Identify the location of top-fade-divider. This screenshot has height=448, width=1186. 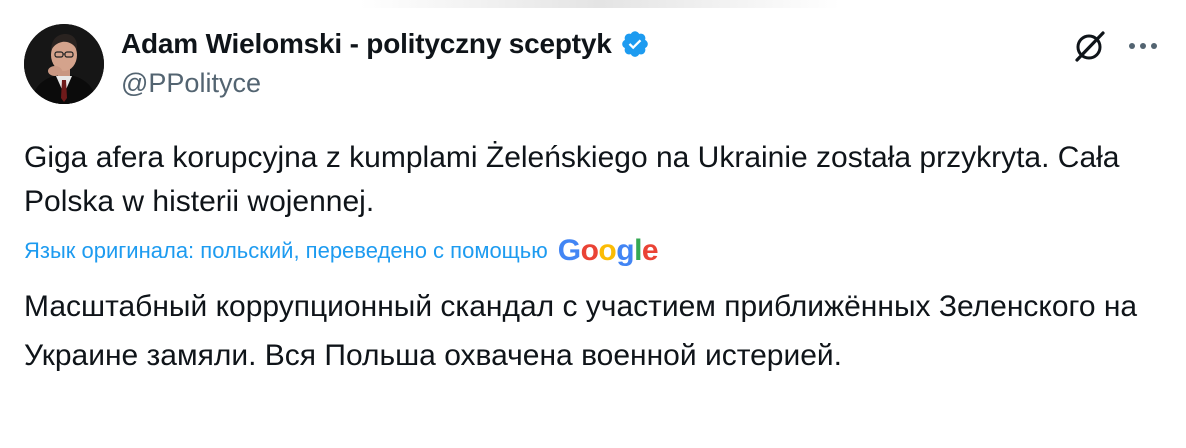
(600, 4).